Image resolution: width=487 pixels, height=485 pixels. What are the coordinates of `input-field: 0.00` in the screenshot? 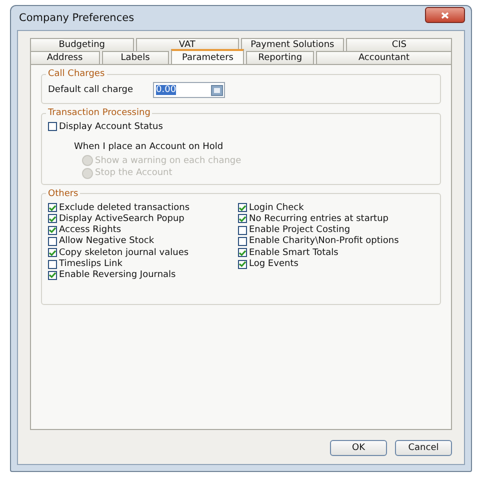 It's located at (189, 90).